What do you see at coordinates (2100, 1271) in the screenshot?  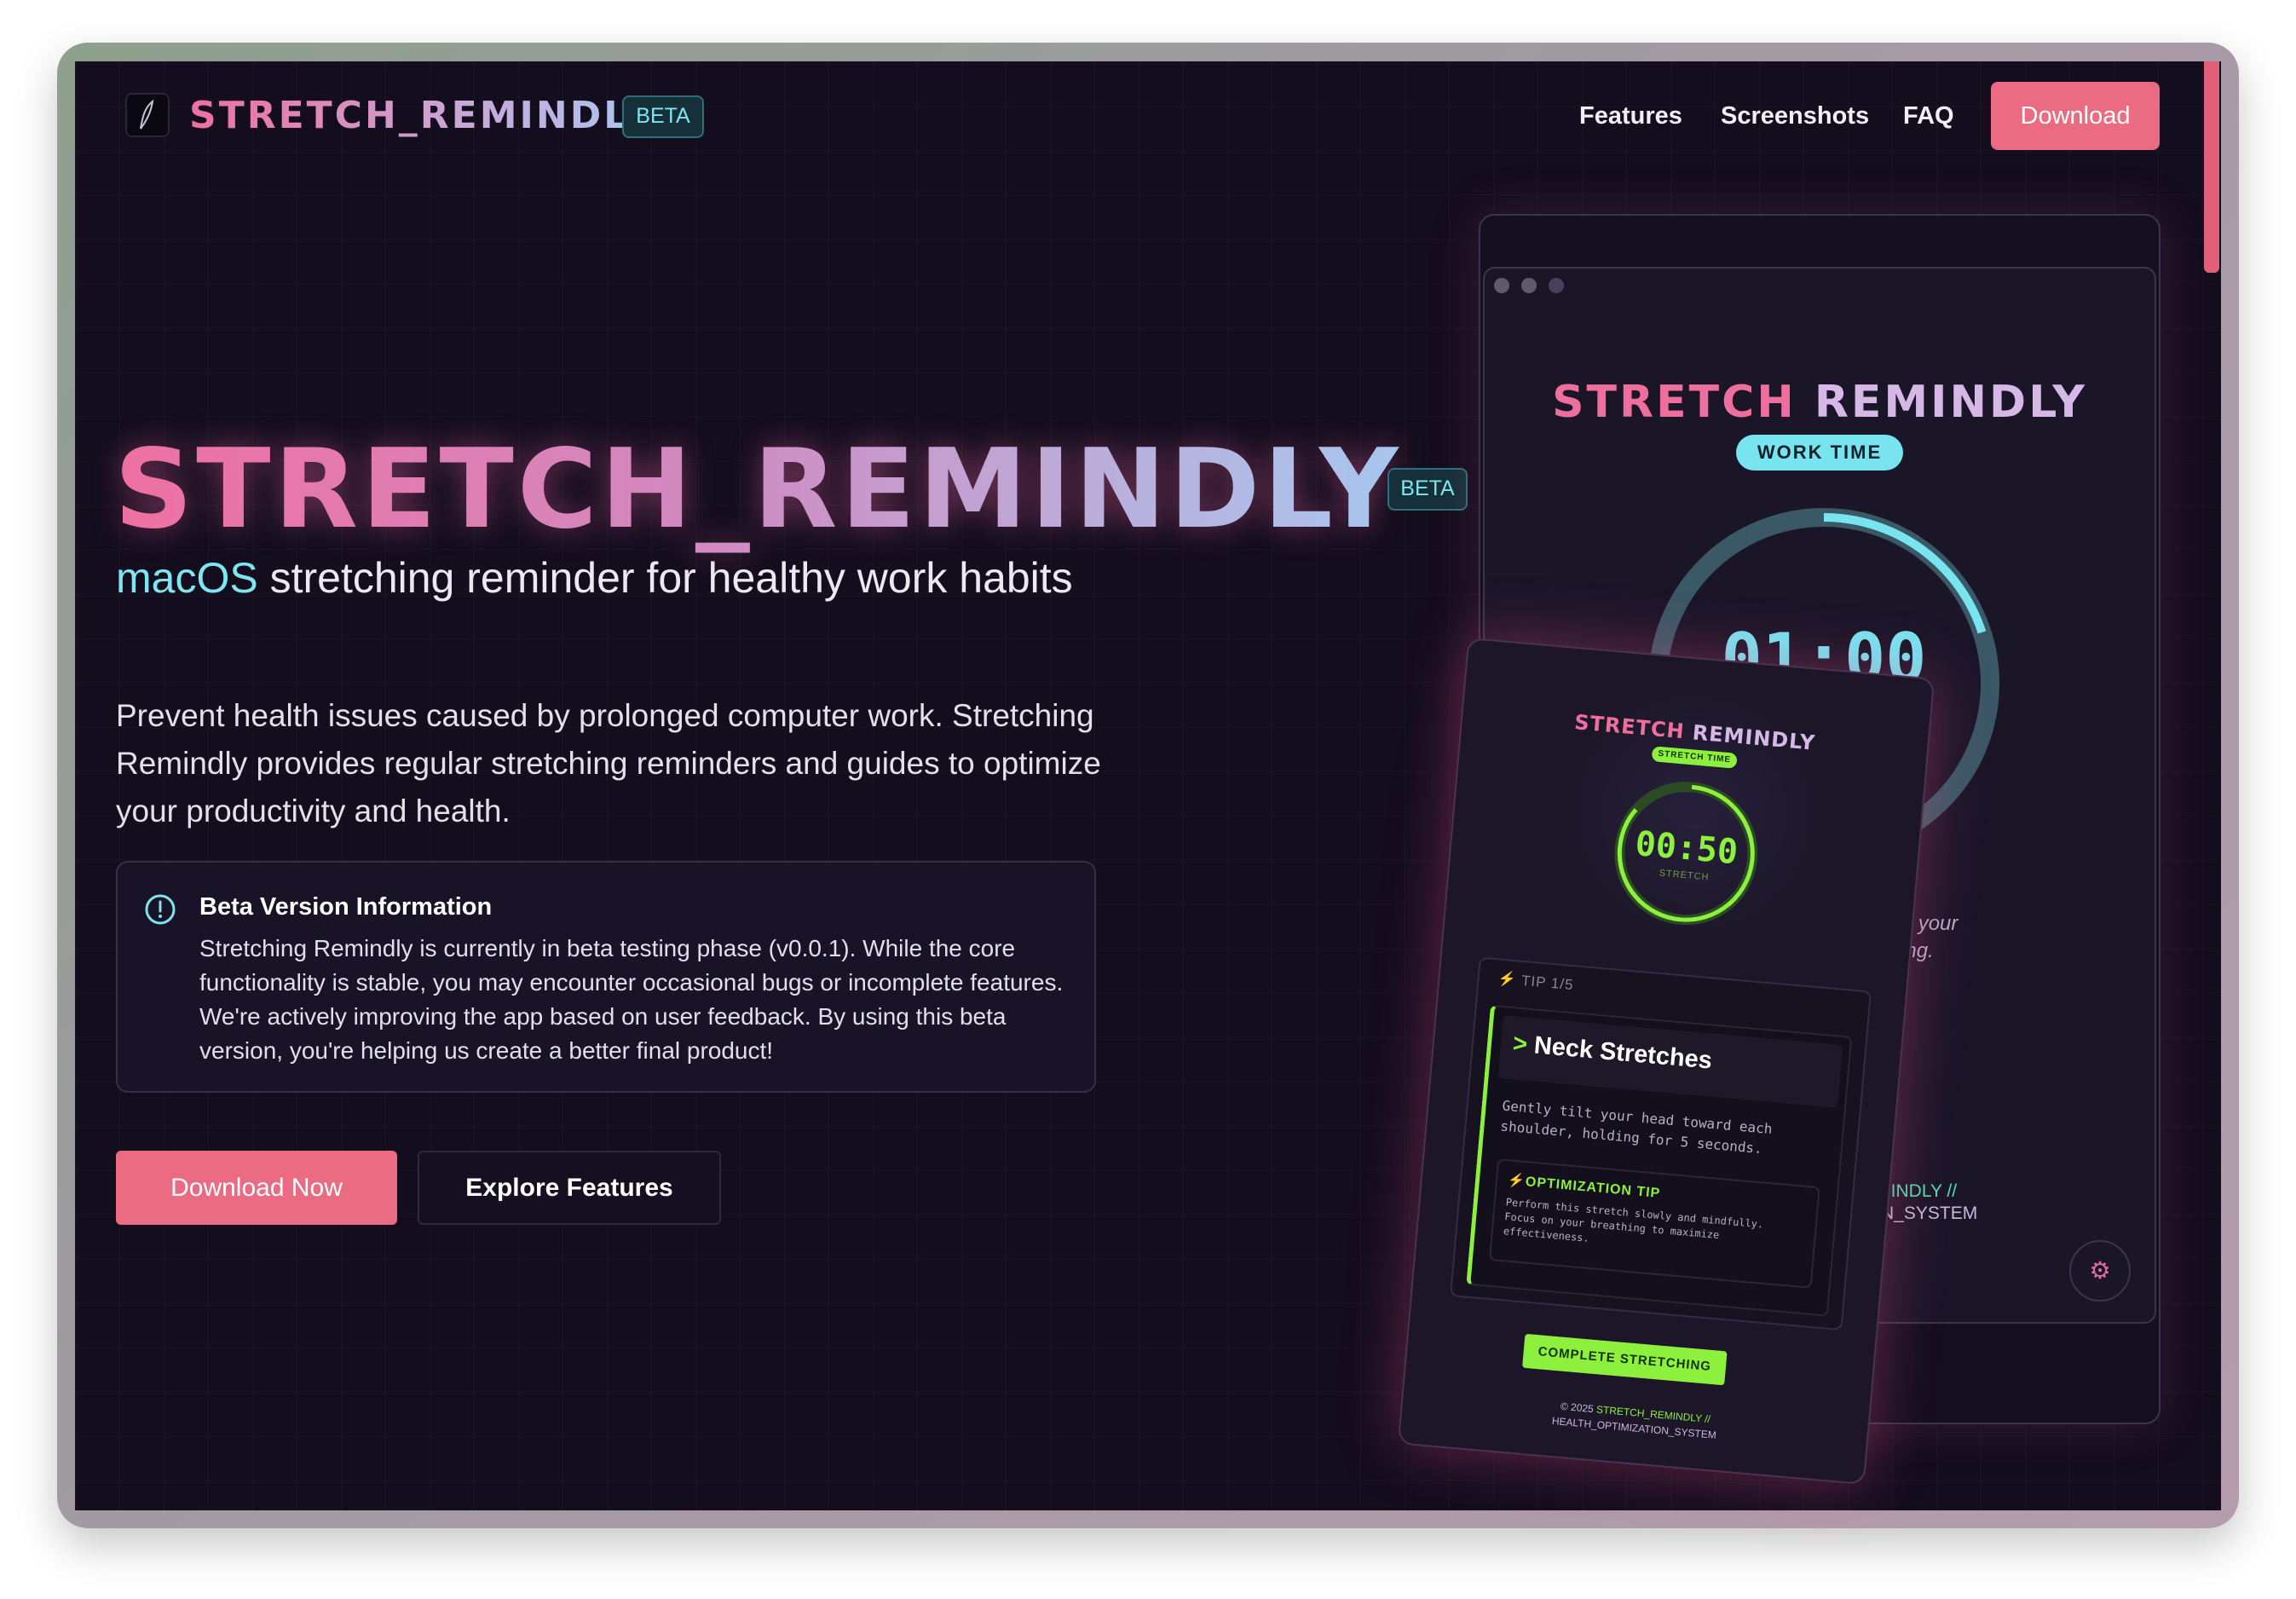 I see `gear-icon: ⚙` at bounding box center [2100, 1271].